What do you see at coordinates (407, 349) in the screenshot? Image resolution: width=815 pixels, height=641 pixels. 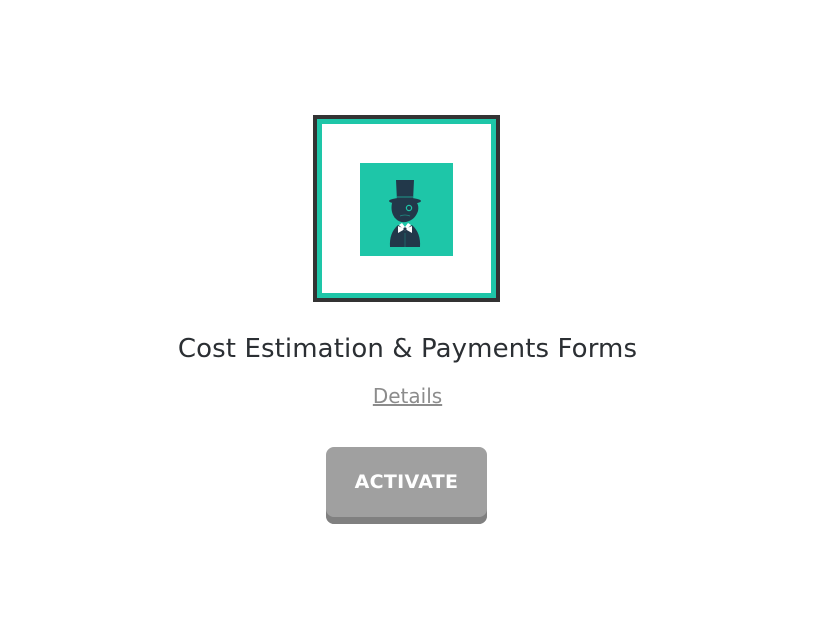 I see `plugin-title: Cost Estimation & Payments Forms` at bounding box center [407, 349].